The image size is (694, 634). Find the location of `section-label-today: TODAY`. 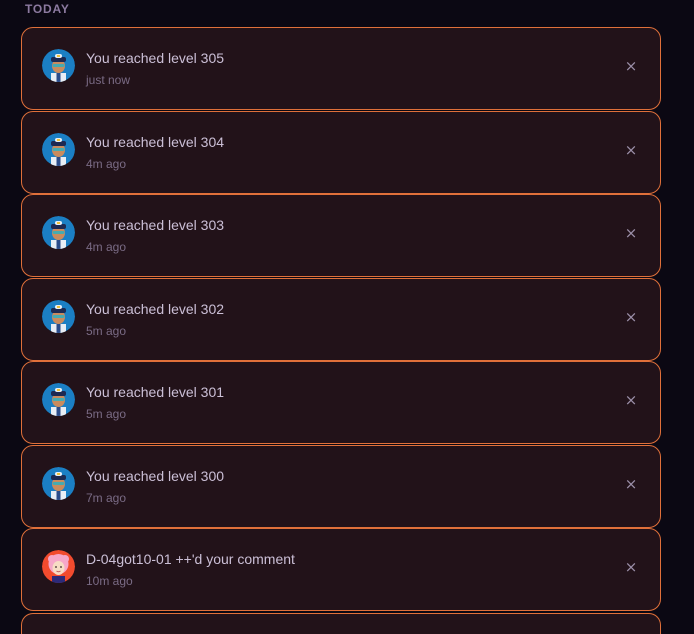

section-label-today: TODAY is located at coordinates (47, 9).